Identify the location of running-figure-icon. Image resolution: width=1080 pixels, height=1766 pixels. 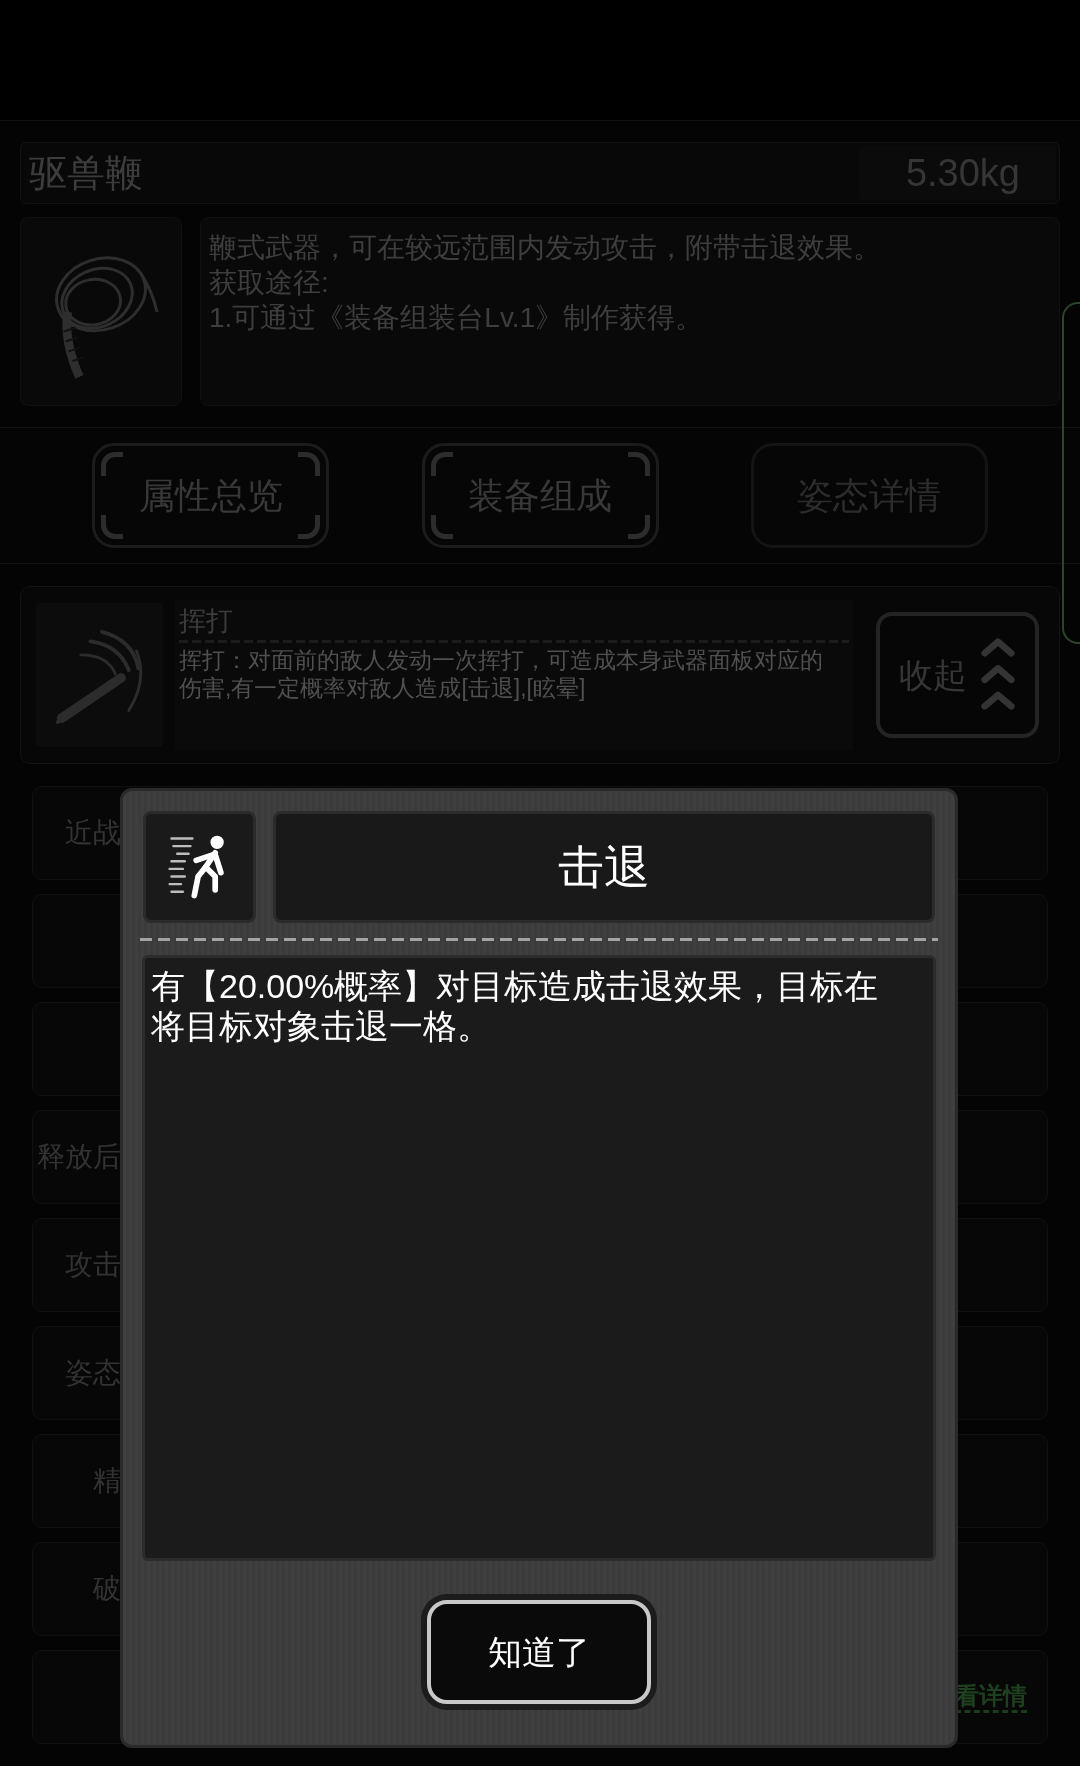
(199, 867).